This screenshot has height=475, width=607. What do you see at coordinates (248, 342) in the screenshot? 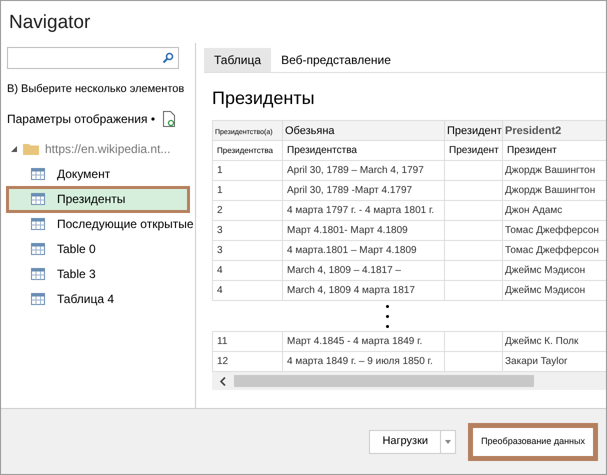
I see `table-cell: 11` at bounding box center [248, 342].